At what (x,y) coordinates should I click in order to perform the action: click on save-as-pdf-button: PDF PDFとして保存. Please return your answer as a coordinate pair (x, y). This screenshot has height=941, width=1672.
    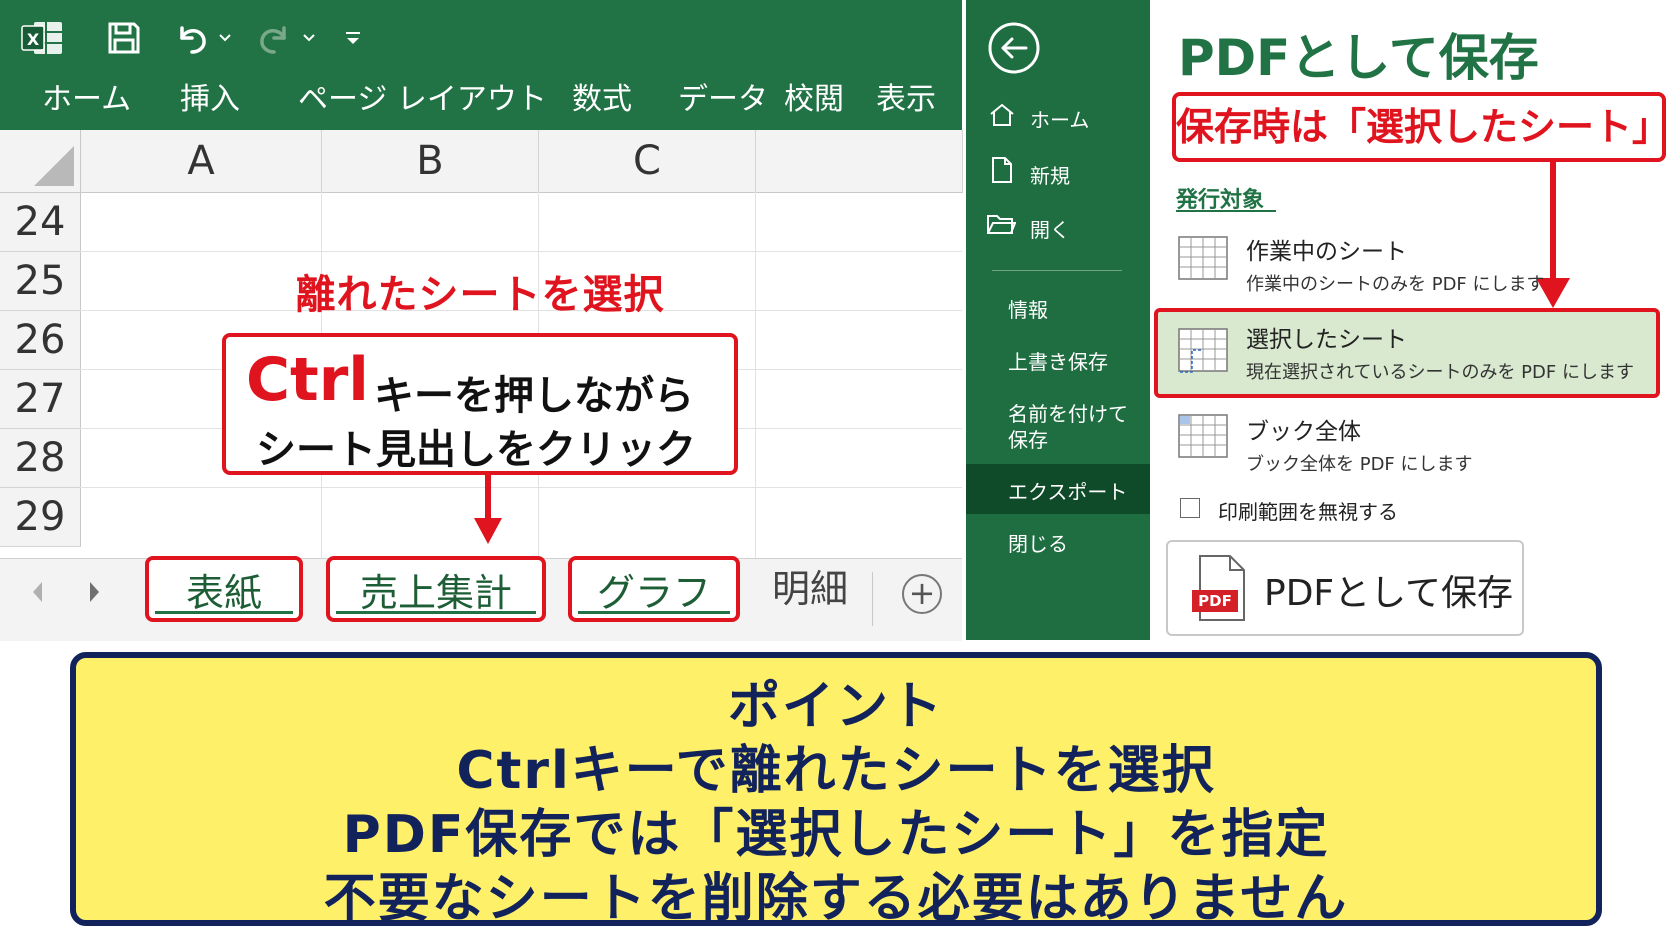
    Looking at the image, I should click on (1345, 588).